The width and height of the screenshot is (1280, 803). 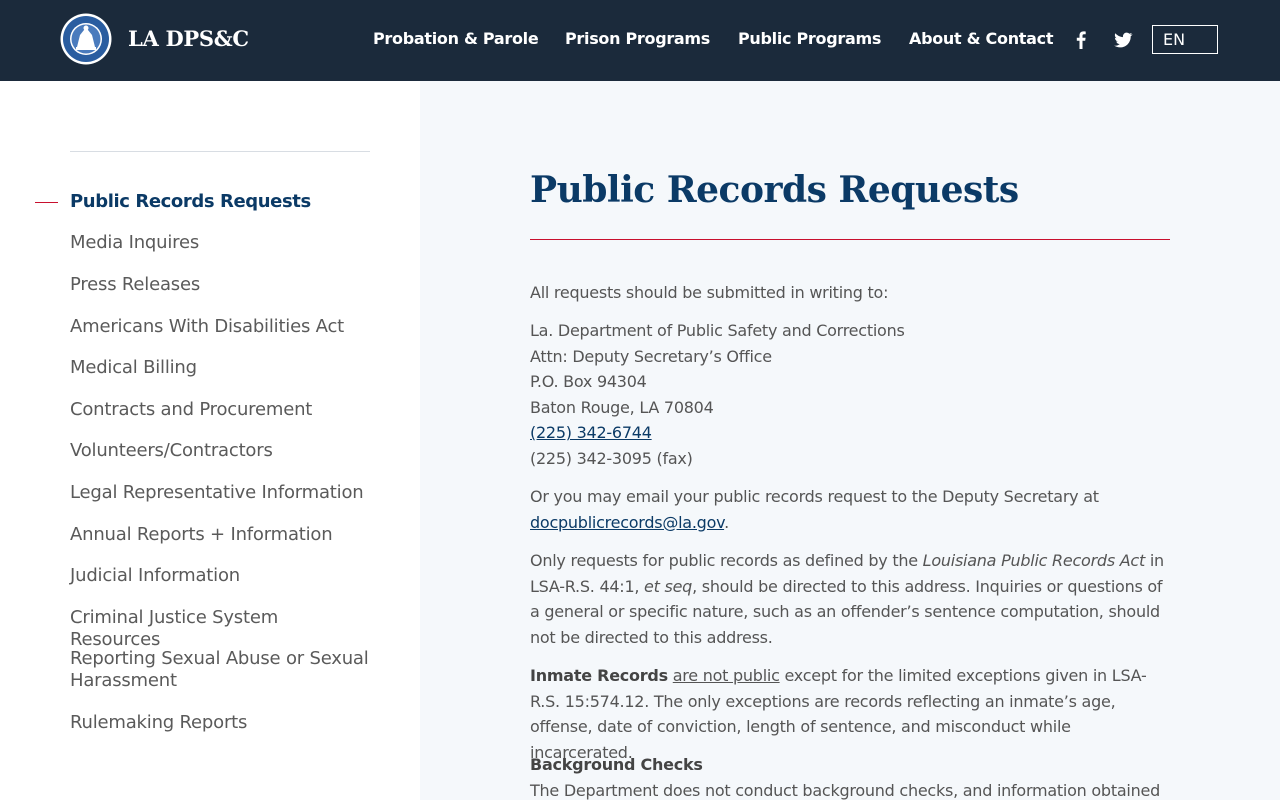 What do you see at coordinates (627, 522) in the screenshot?
I see `email-link: docpublicrecords@la.gov` at bounding box center [627, 522].